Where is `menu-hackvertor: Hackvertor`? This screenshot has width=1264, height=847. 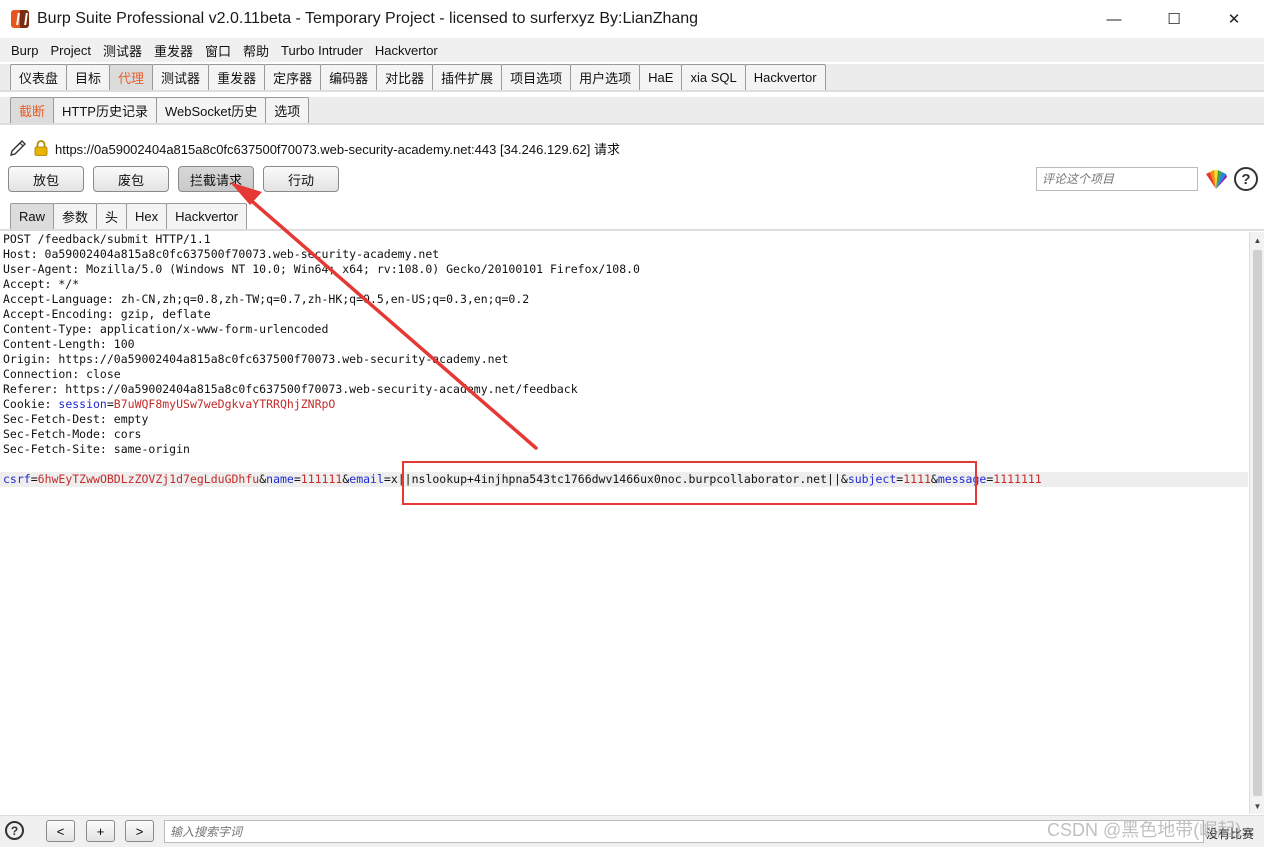
menu-hackvertor: Hackvertor is located at coordinates (406, 50).